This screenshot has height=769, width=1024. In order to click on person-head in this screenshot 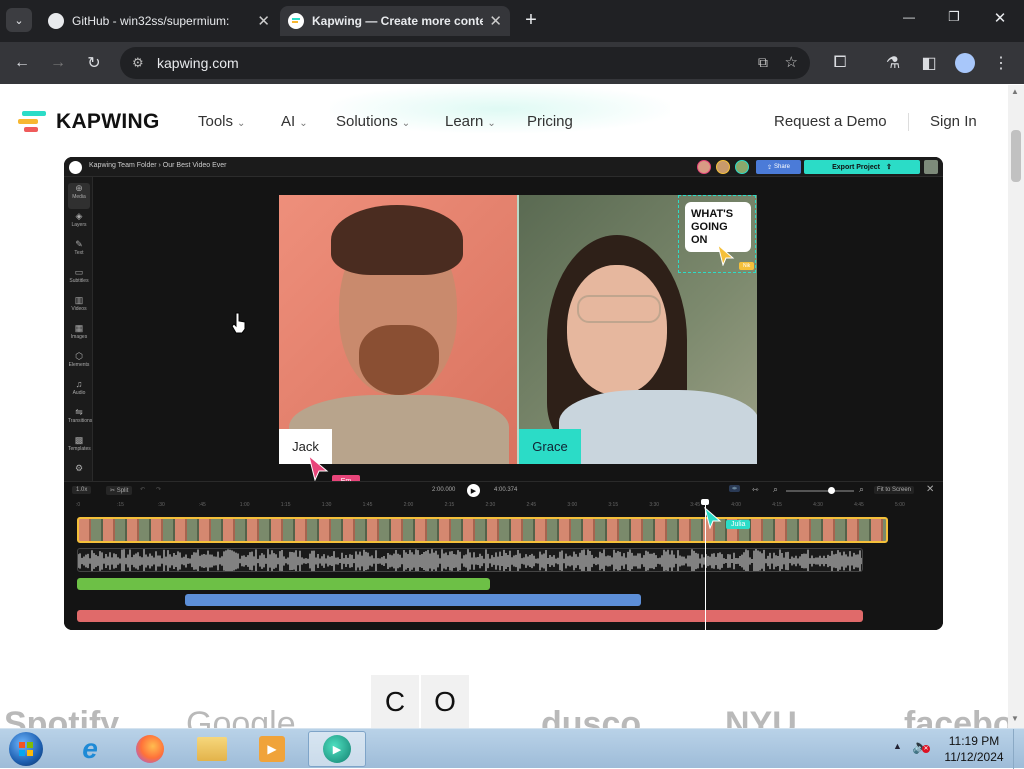, I will do `click(617, 330)`.